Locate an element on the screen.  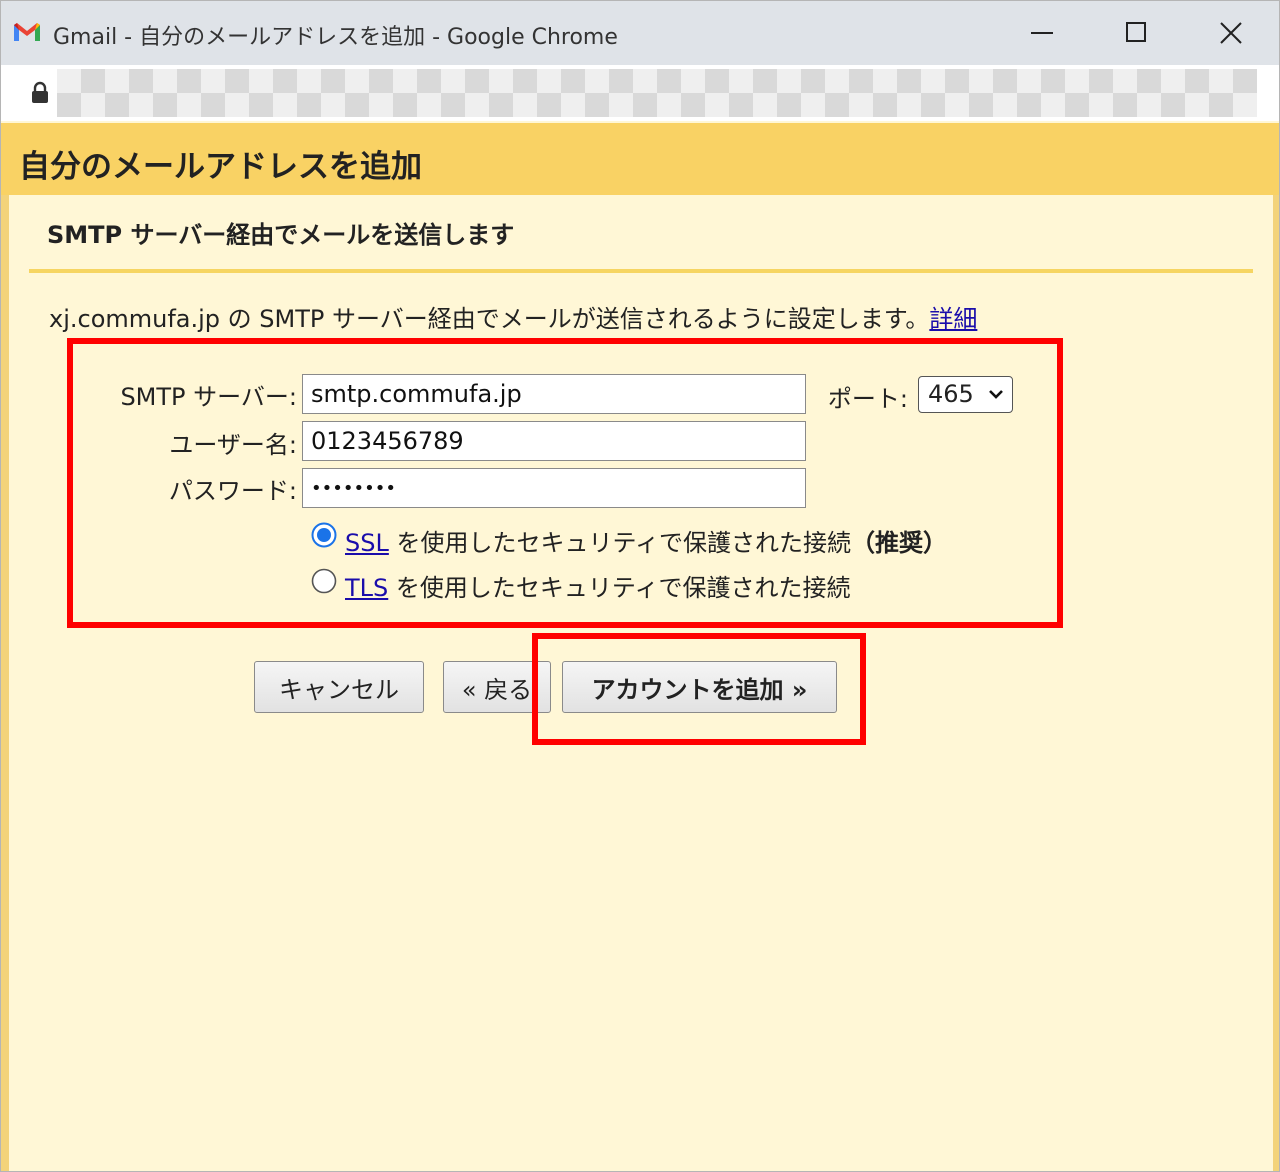
close-icon is located at coordinates (1231, 33).